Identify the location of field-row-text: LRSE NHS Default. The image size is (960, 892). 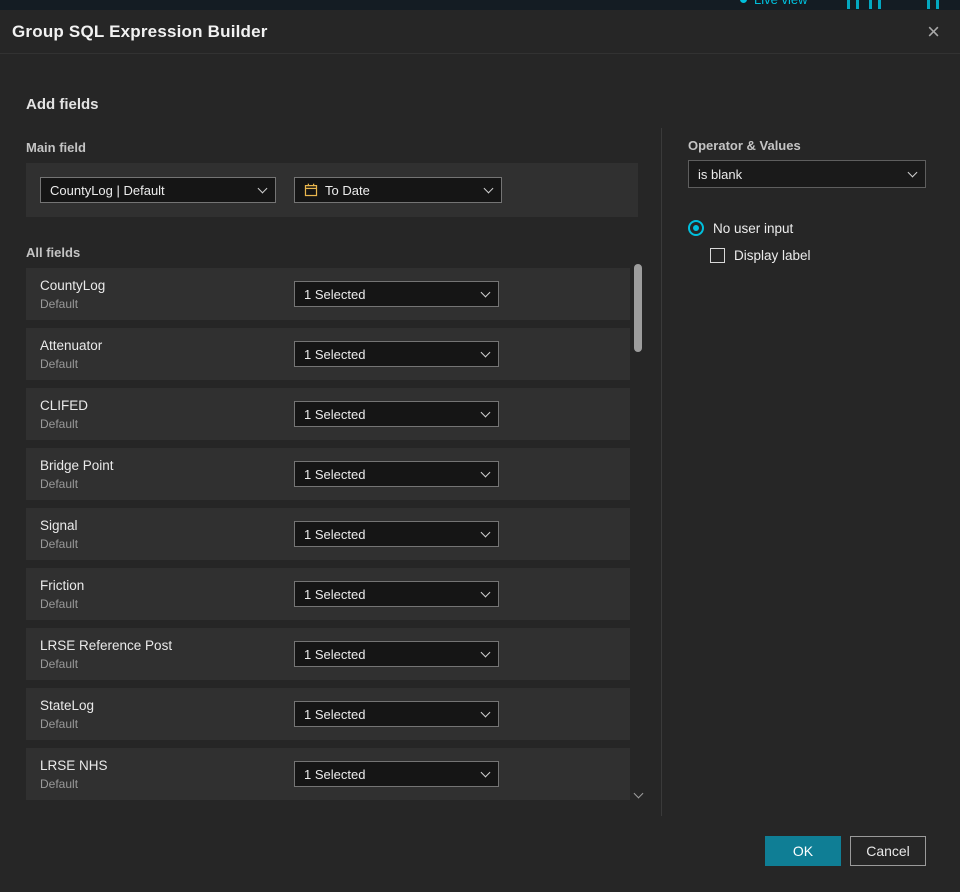
(167, 774).